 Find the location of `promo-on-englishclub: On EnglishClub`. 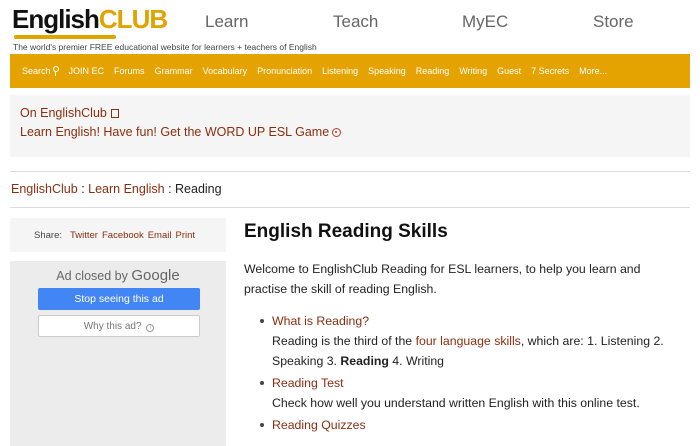

promo-on-englishclub: On EnglishClub is located at coordinates (69, 113).